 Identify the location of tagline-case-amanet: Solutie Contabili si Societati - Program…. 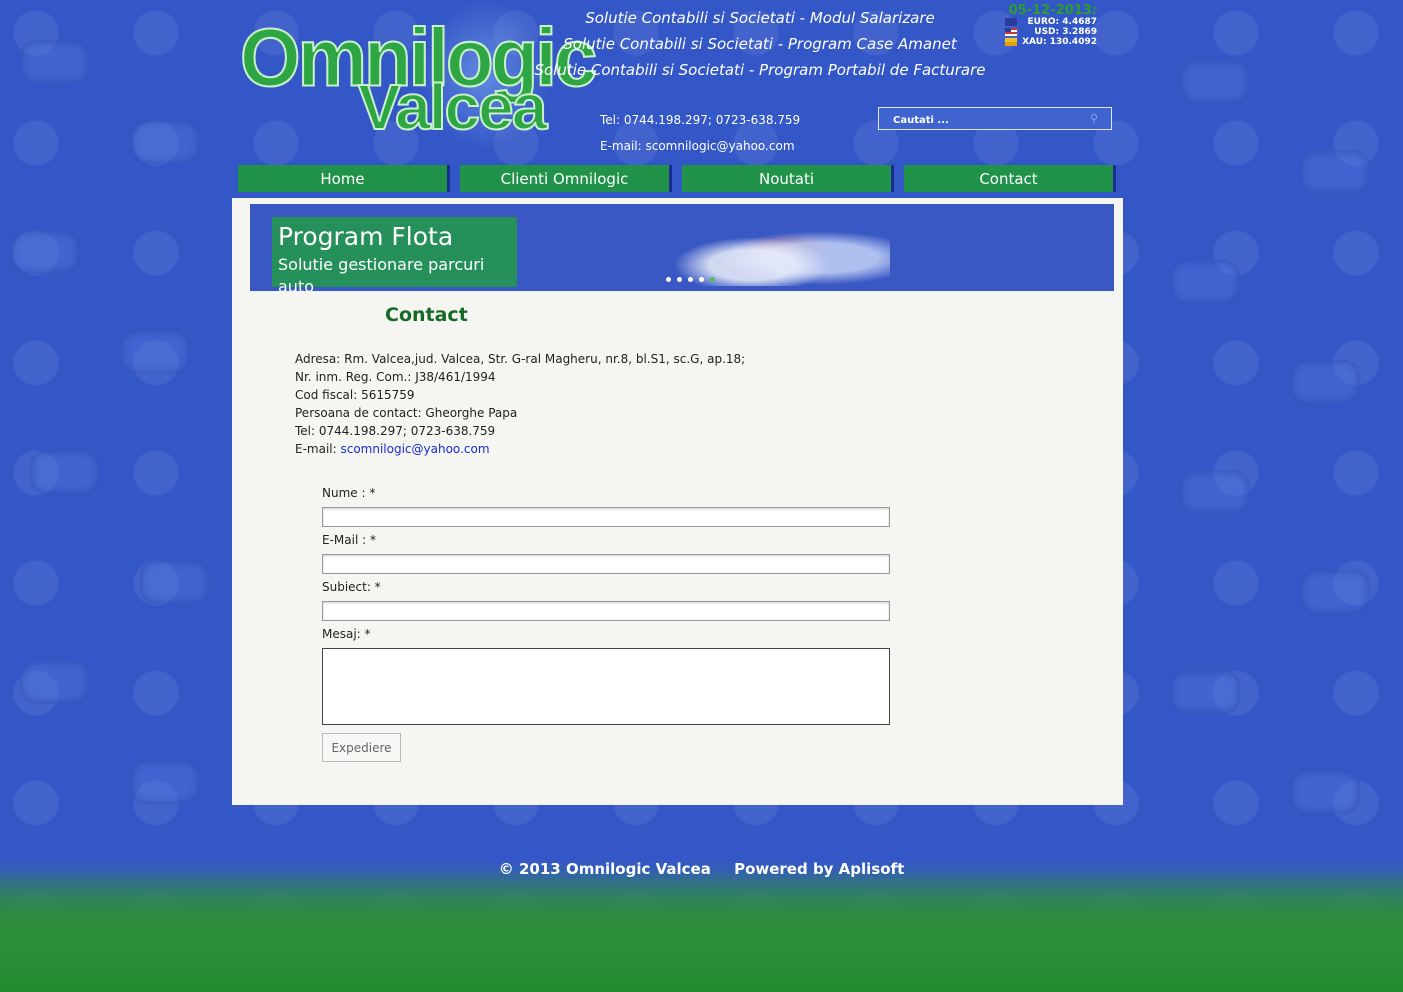
(760, 47).